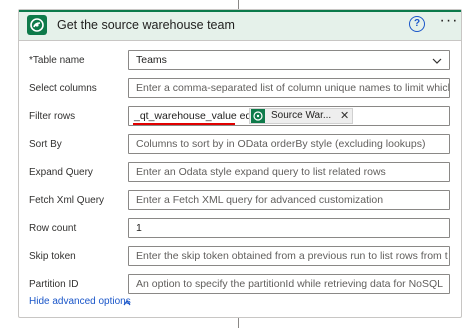  What do you see at coordinates (127, 303) in the screenshot?
I see `chevron-up-icon` at bounding box center [127, 303].